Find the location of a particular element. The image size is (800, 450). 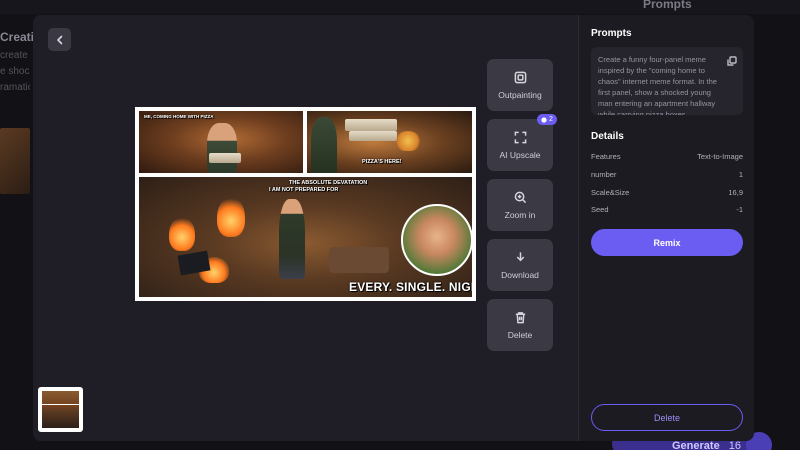

download-icon is located at coordinates (520, 256).